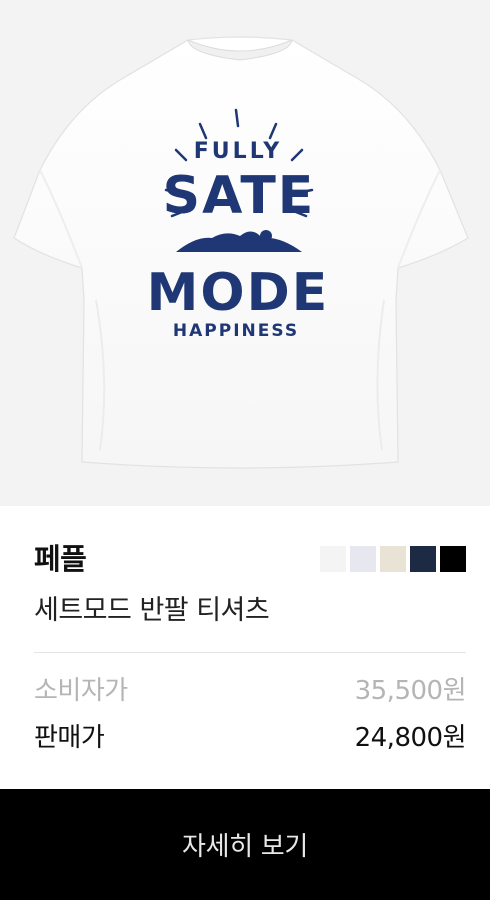 Image resolution: width=490 pixels, height=900 pixels. What do you see at coordinates (363, 559) in the screenshot?
I see `color-swatch-lavender` at bounding box center [363, 559].